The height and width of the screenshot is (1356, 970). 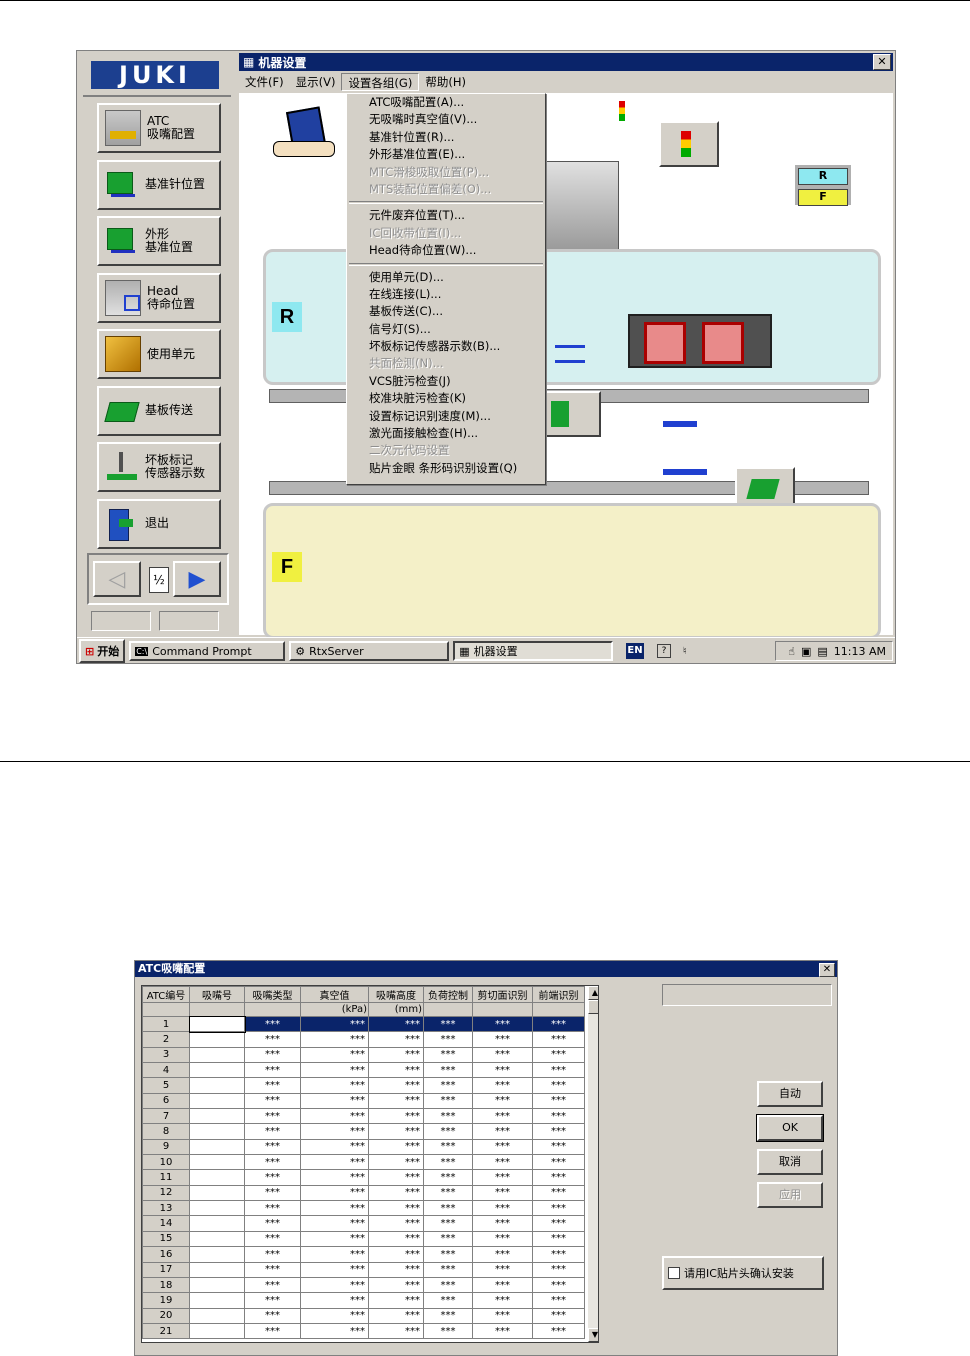 I want to click on help-icon: ?, so click(x=664, y=651).